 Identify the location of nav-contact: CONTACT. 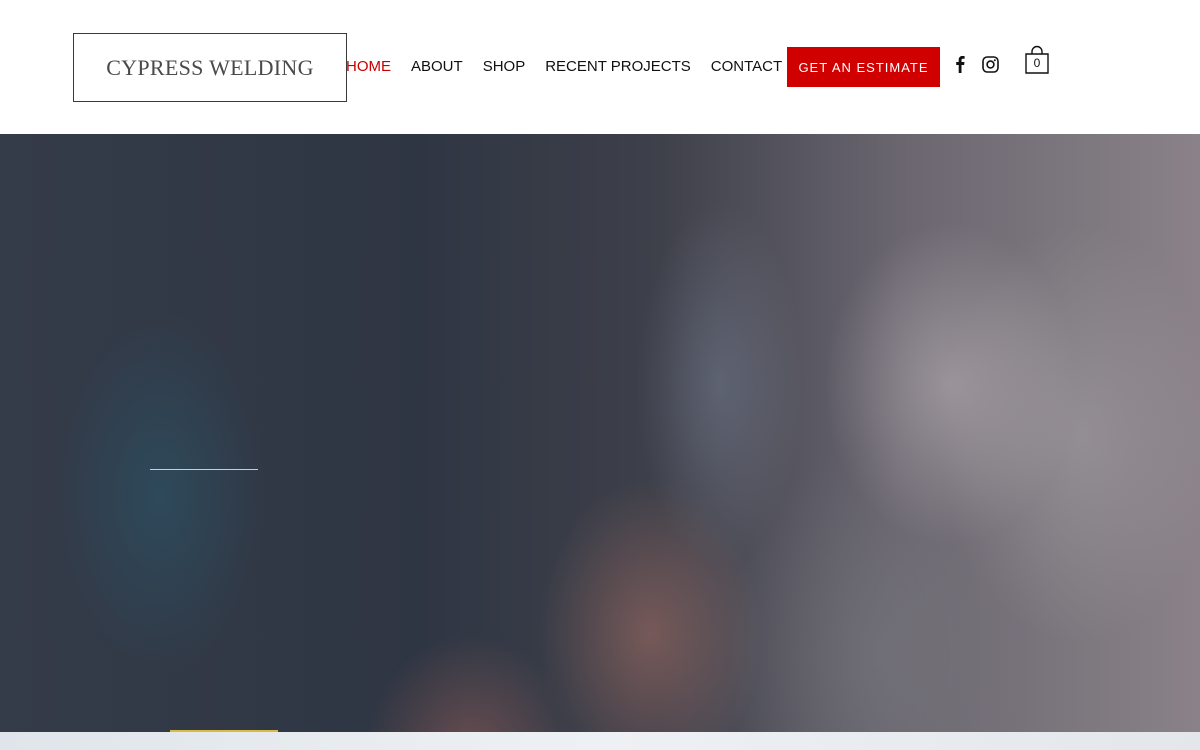
(746, 67).